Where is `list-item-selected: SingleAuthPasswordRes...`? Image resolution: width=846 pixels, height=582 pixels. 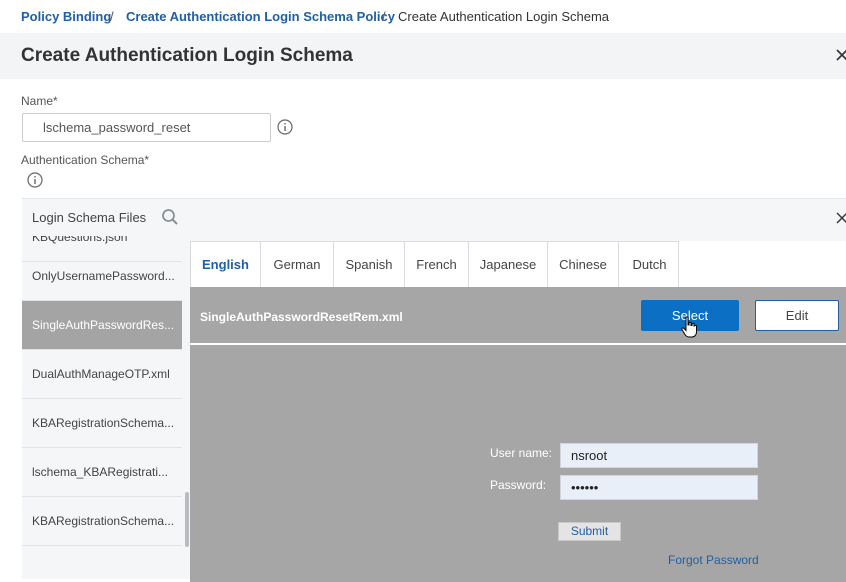 list-item-selected: SingleAuthPasswordRes... is located at coordinates (102, 325).